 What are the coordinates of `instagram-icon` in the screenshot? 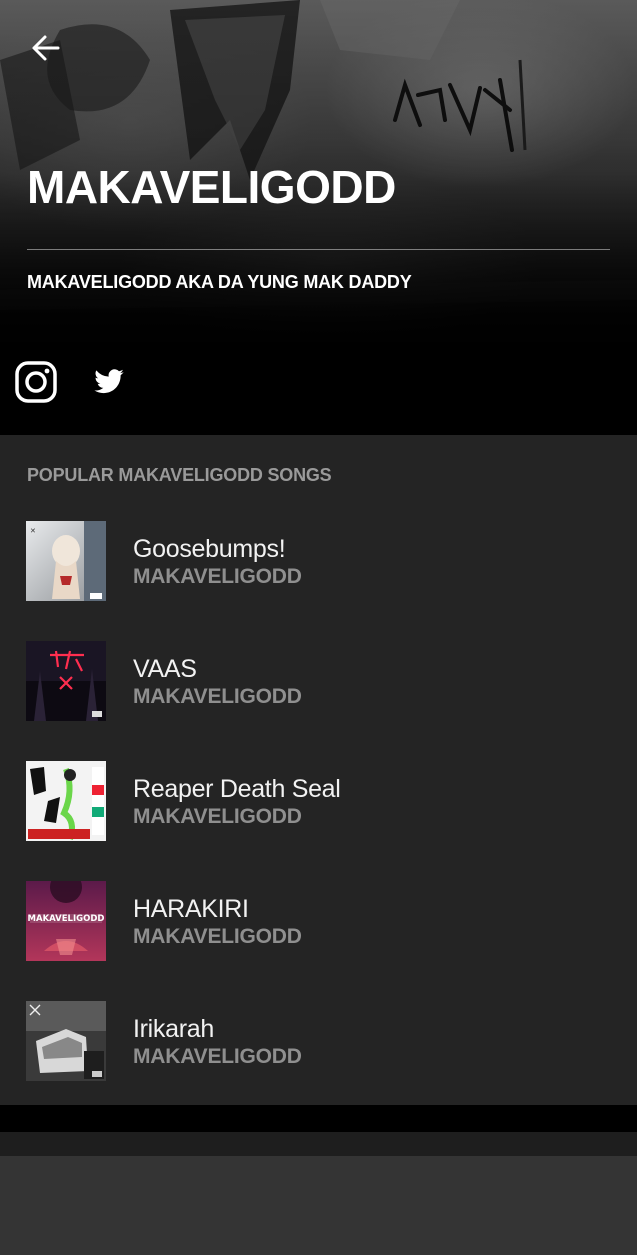 It's located at (36, 382).